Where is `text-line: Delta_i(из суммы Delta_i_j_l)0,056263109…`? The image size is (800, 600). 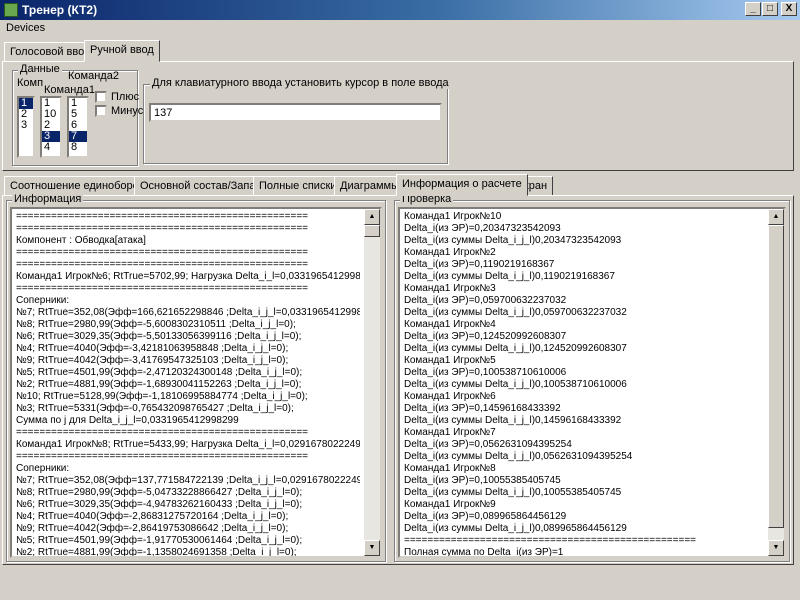
text-line: Delta_i(из суммы Delta_i_j_l)0,056263109… is located at coordinates (518, 456).